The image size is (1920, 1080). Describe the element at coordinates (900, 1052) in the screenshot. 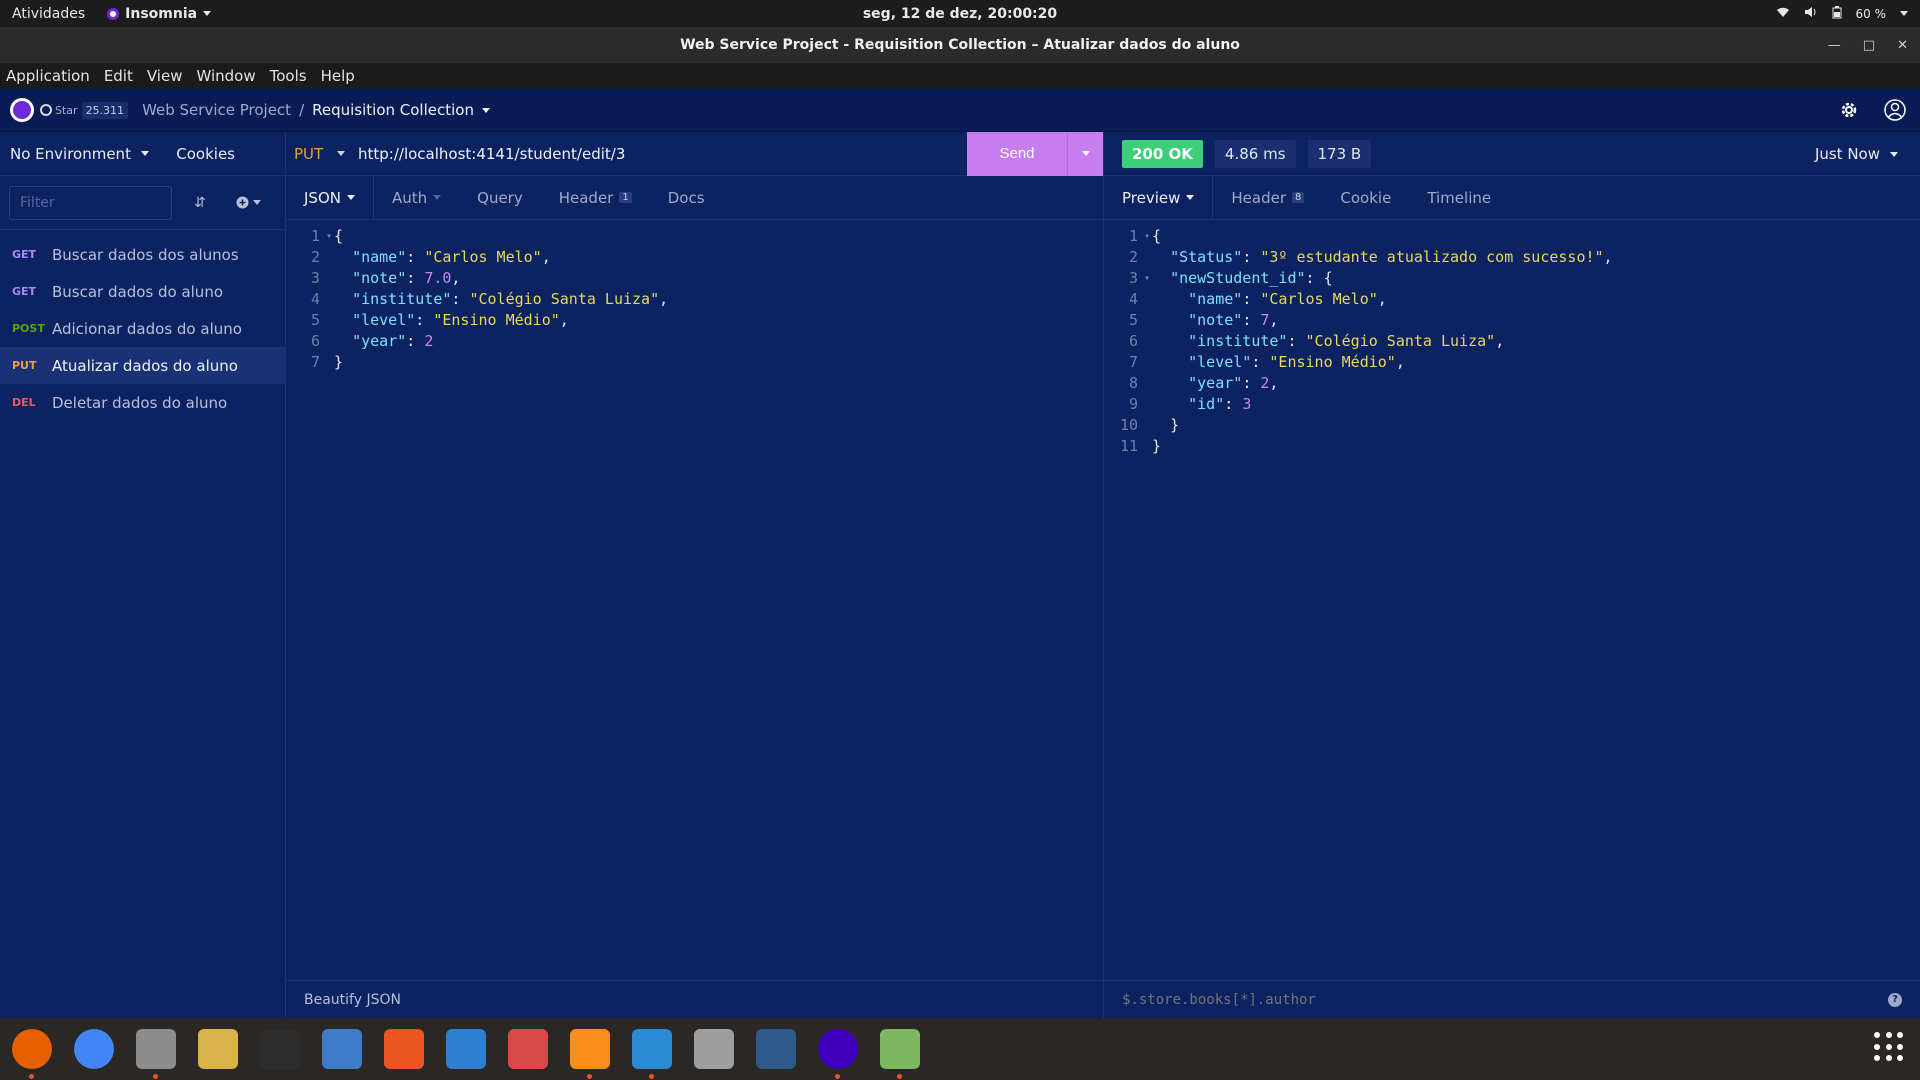

I see `image-viewer-icon` at that location.